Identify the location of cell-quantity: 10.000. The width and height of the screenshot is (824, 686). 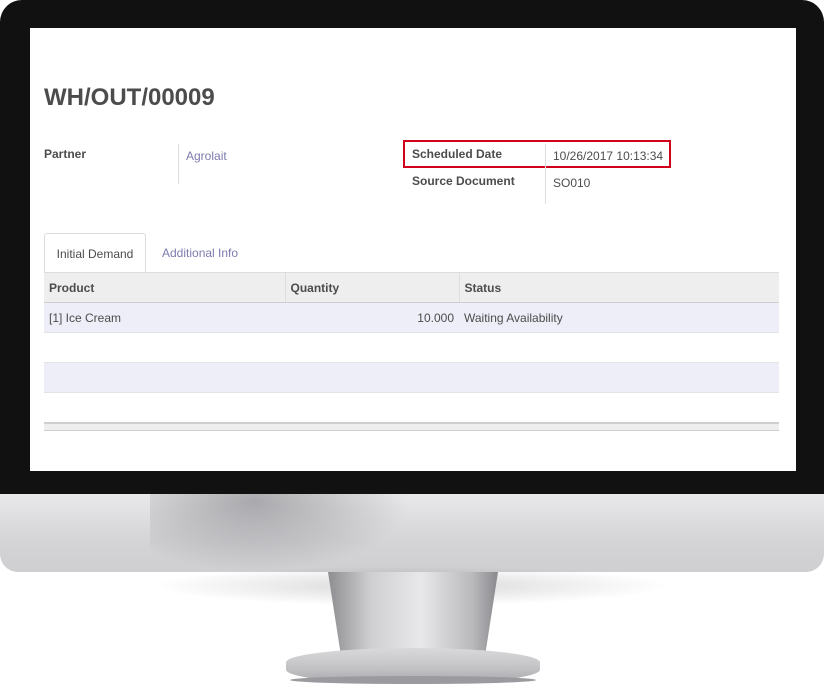
(372, 317).